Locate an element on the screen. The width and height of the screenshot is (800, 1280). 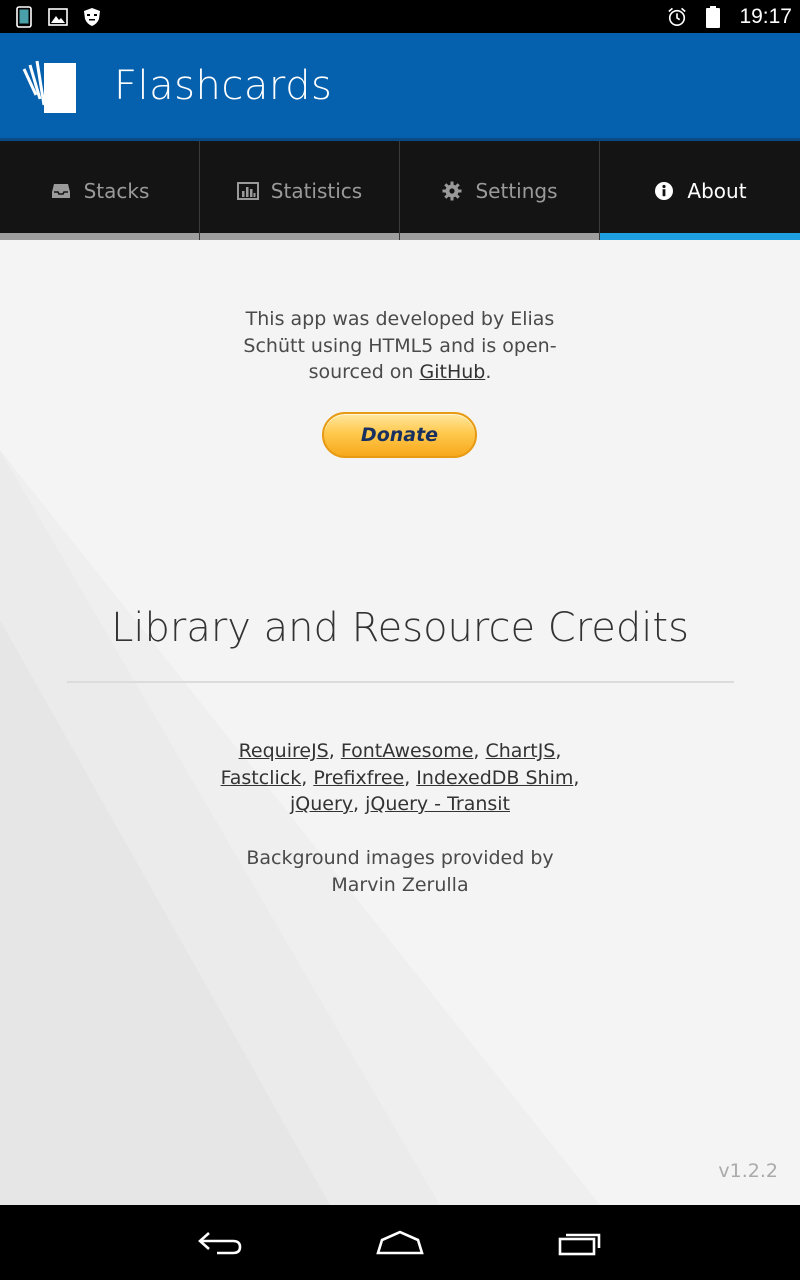
intro-text-fragment: sourced on is located at coordinates (364, 372).